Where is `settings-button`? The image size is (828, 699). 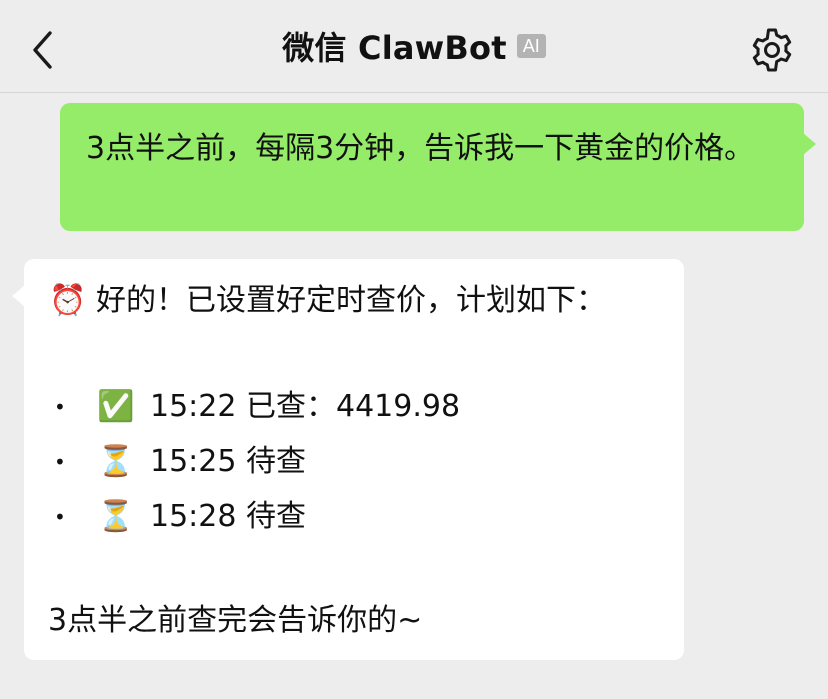 settings-button is located at coordinates (772, 50).